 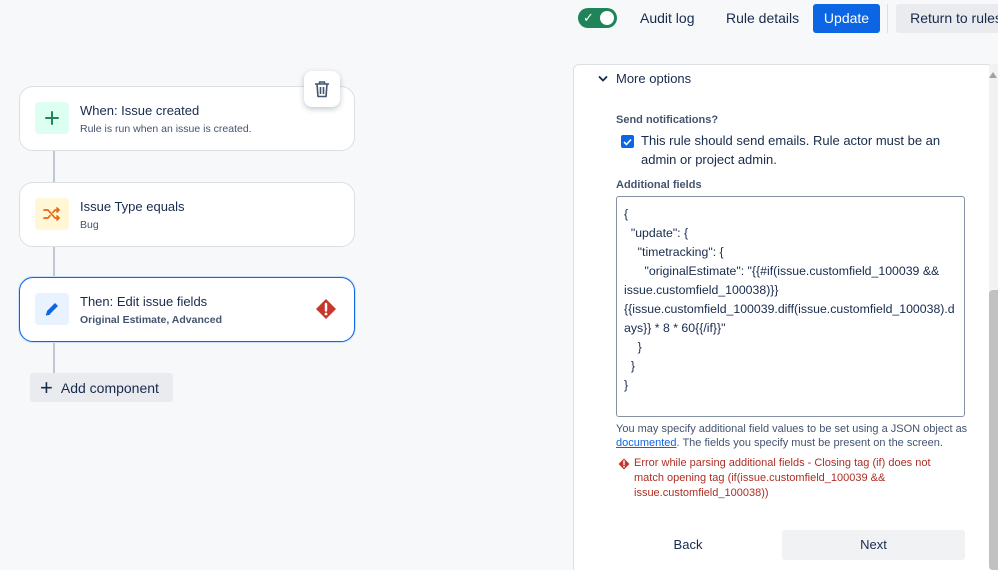 What do you see at coordinates (688, 545) in the screenshot?
I see `back-button: Back` at bounding box center [688, 545].